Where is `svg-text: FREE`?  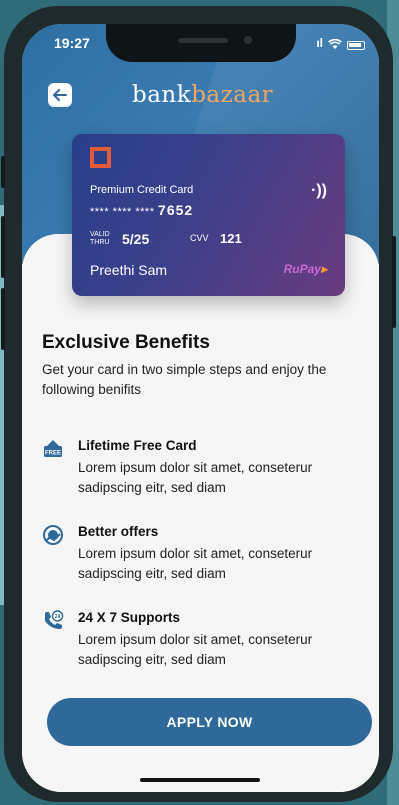 svg-text: FREE is located at coordinates (53, 454).